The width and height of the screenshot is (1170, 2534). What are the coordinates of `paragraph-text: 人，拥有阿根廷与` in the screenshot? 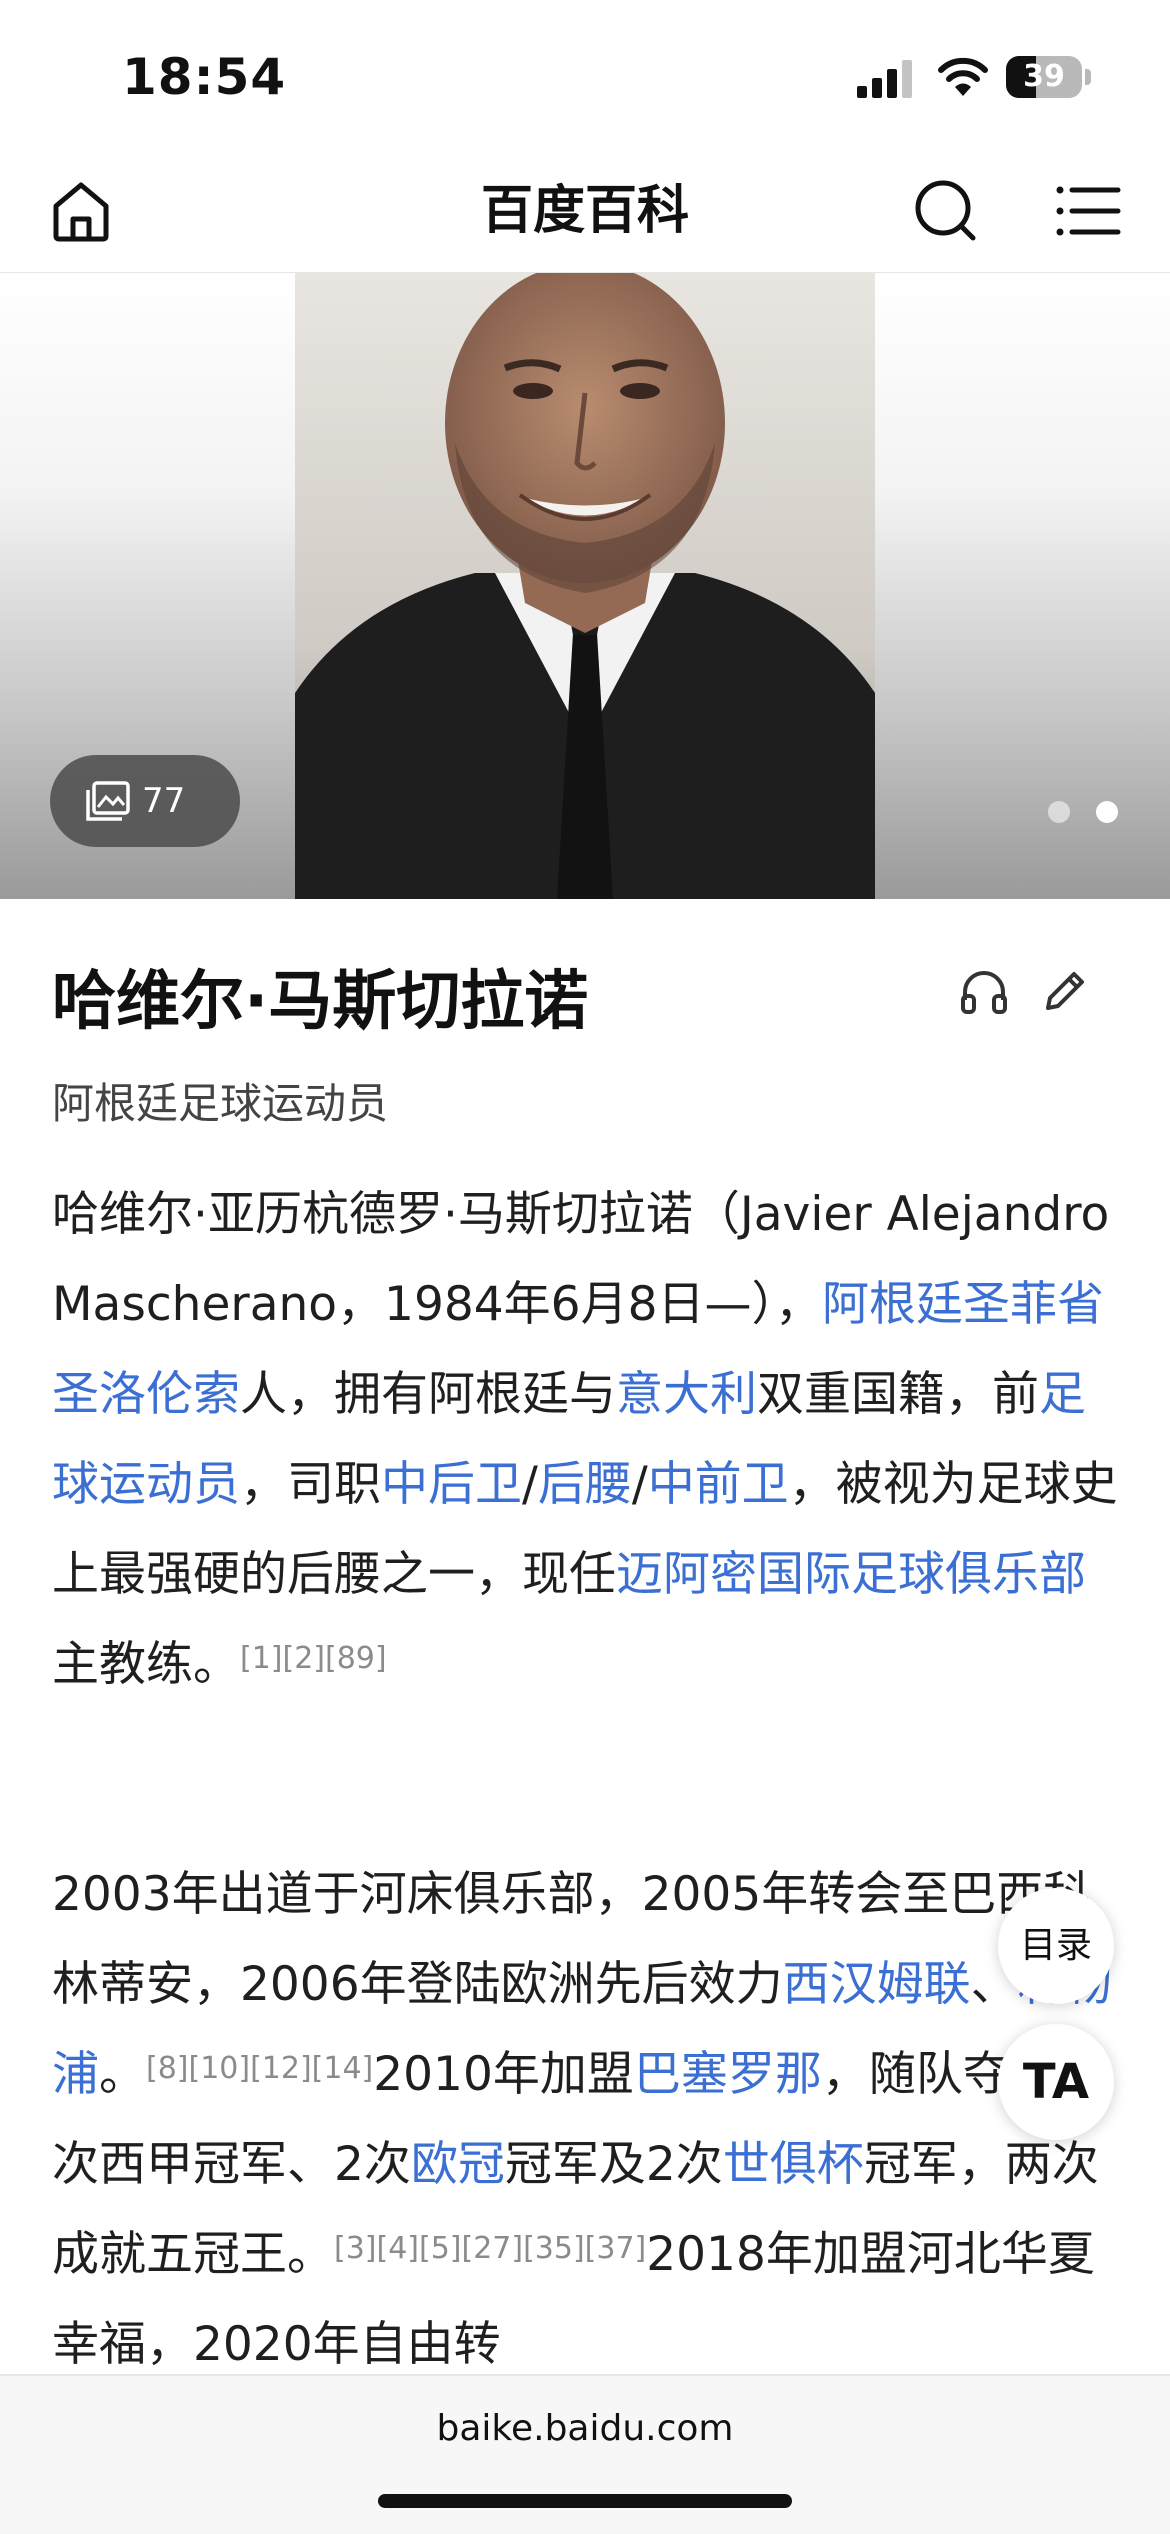 It's located at (428, 1394).